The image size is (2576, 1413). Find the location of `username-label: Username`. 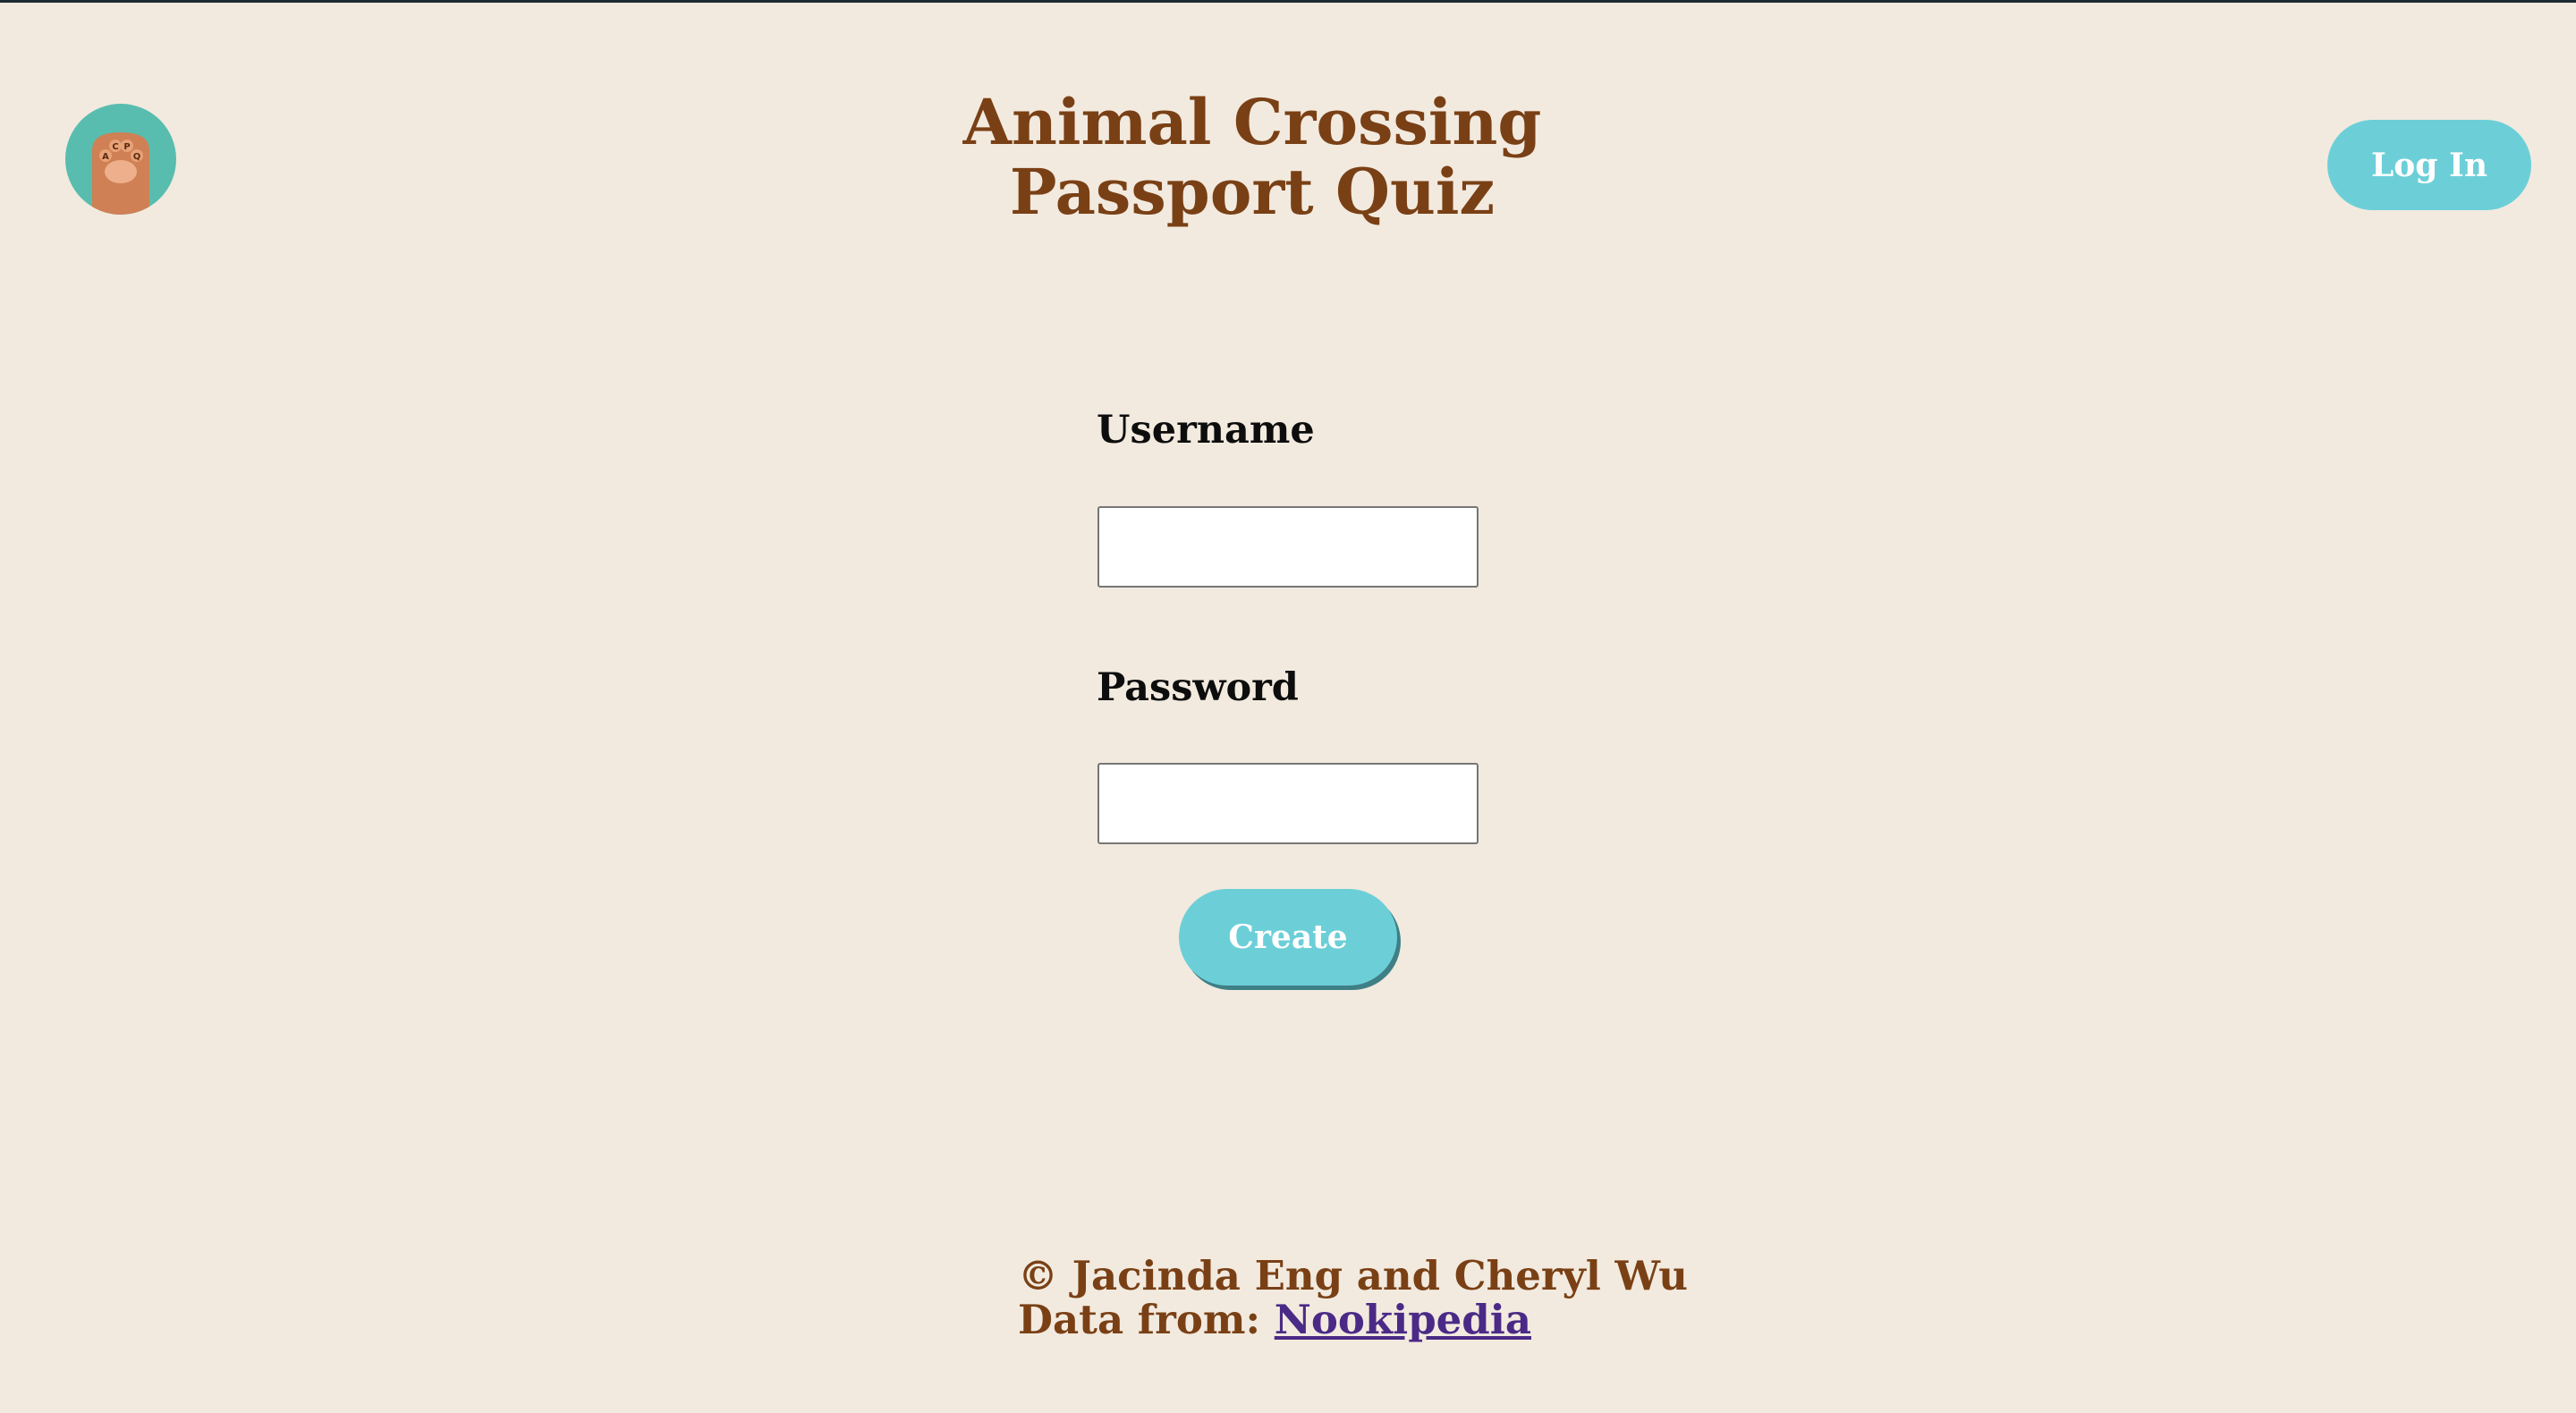

username-label: Username is located at coordinates (1206, 430).